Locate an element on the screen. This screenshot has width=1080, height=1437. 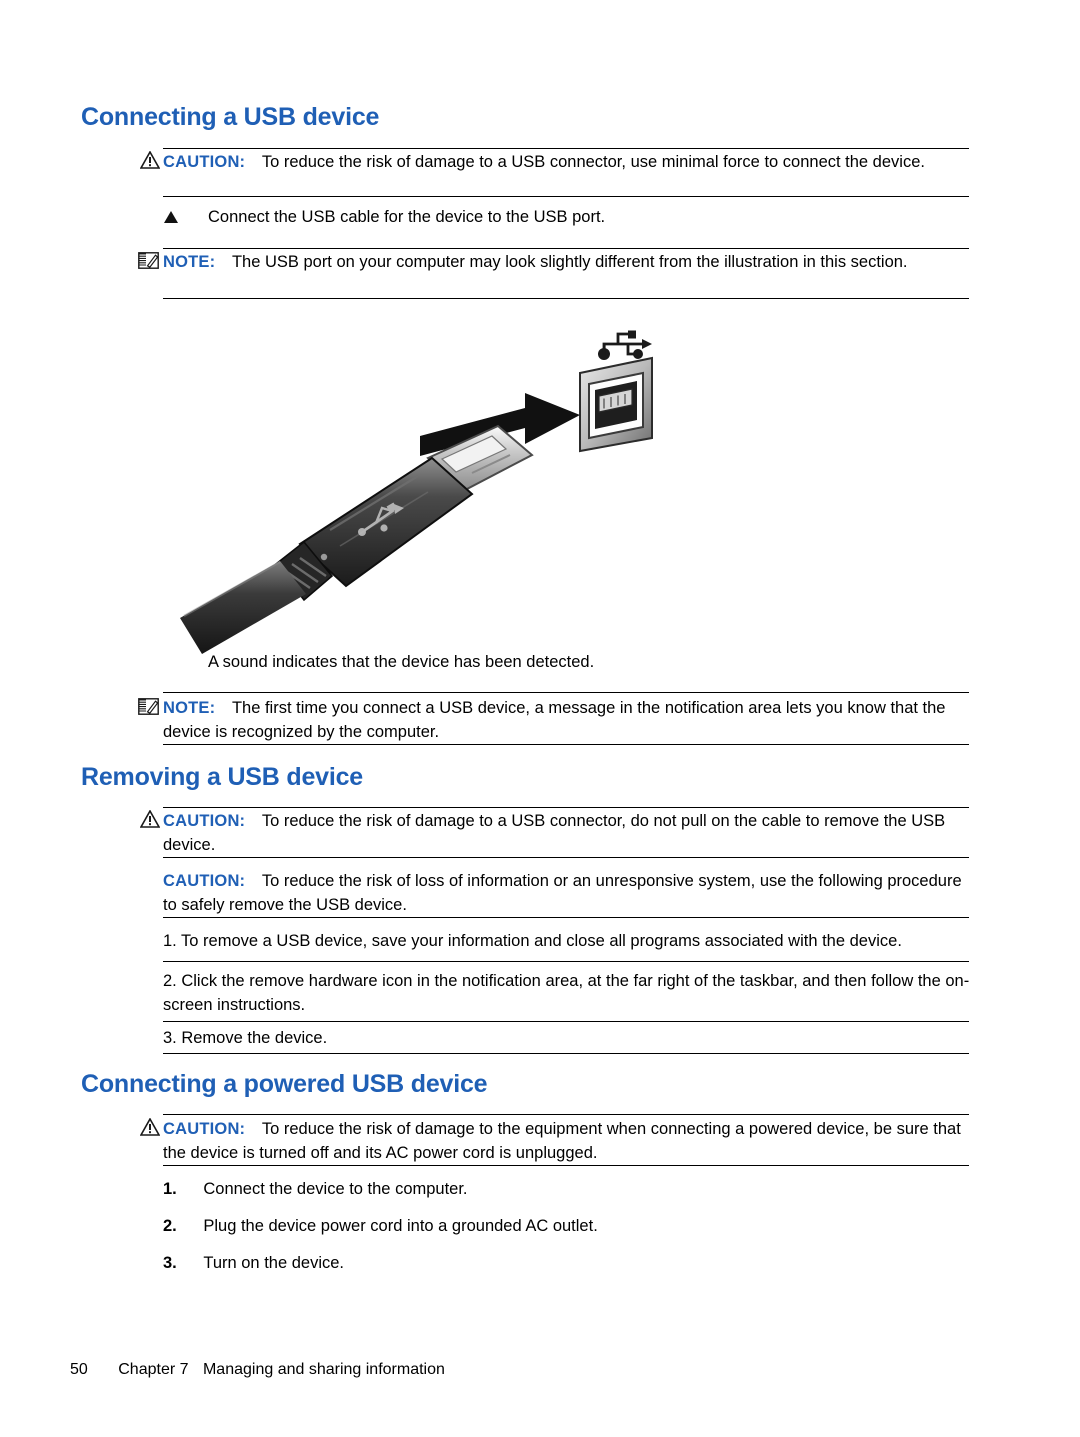
caution-icon is located at coordinates (150, 160).